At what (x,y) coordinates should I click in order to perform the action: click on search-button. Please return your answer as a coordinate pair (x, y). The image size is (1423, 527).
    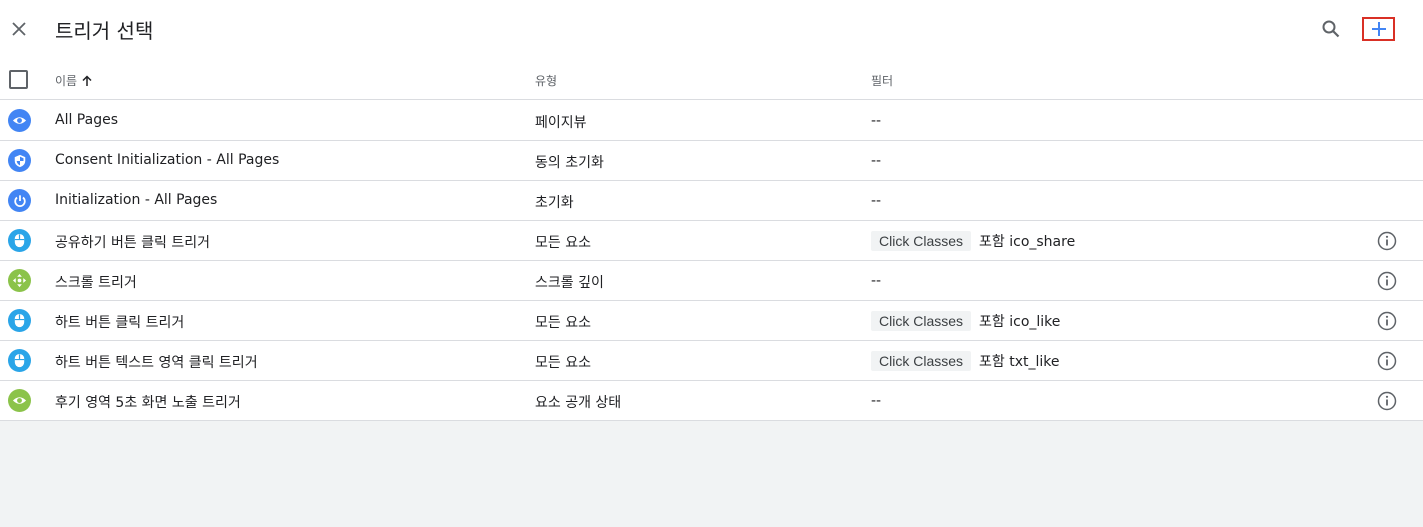
    Looking at the image, I should click on (1331, 29).